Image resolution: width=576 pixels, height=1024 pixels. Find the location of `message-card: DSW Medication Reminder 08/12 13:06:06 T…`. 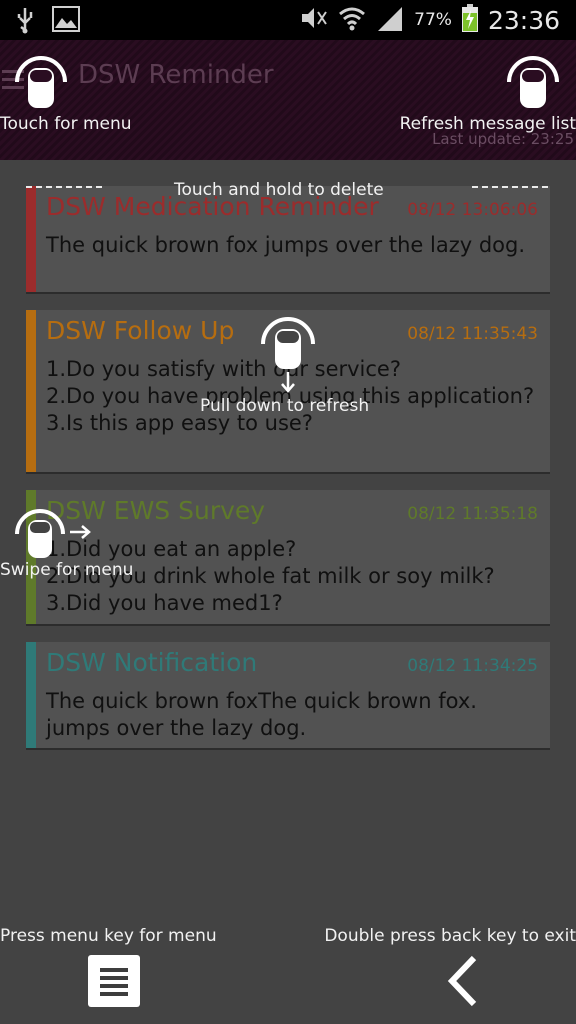

message-card: DSW Medication Reminder 08/12 13:06:06 T… is located at coordinates (288, 240).